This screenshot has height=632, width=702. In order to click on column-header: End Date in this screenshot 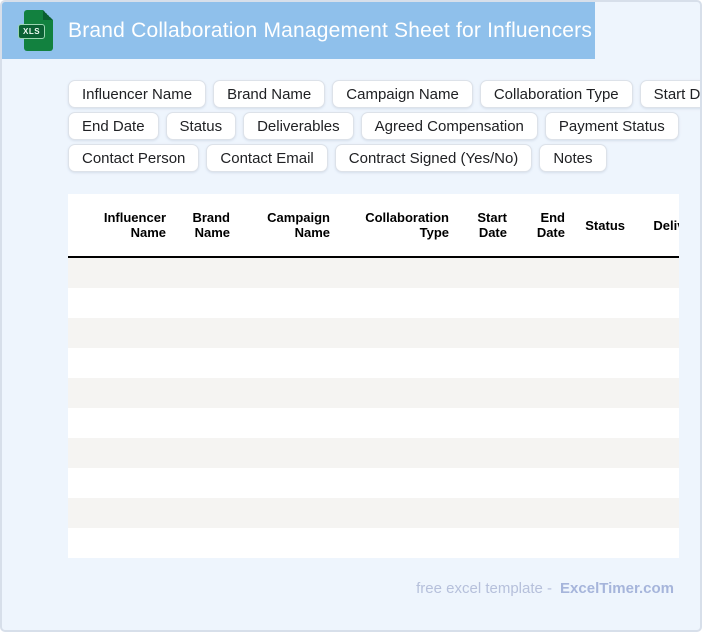, I will do `click(544, 226)`.